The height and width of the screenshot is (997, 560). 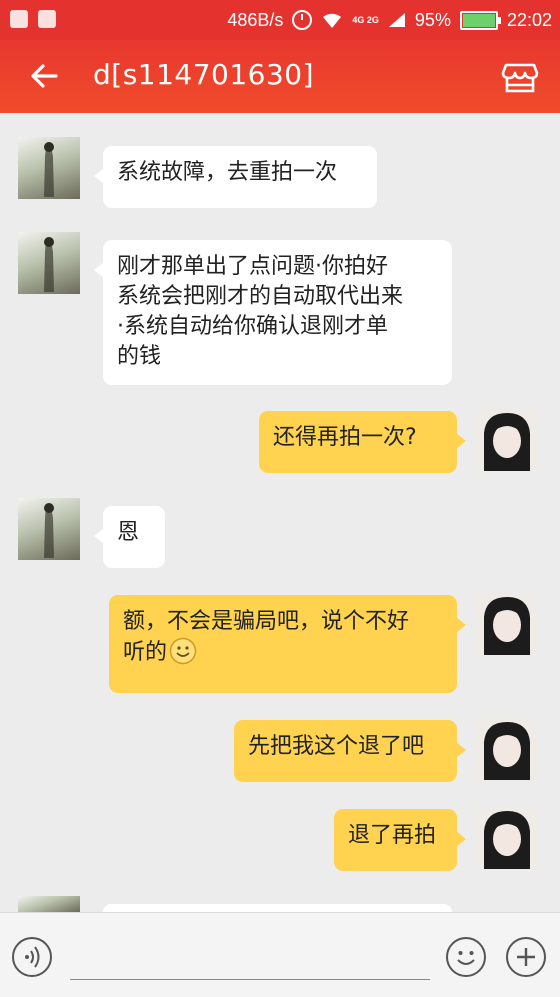 What do you see at coordinates (400, 840) in the screenshot?
I see `message-bubble-me: 退了再拍` at bounding box center [400, 840].